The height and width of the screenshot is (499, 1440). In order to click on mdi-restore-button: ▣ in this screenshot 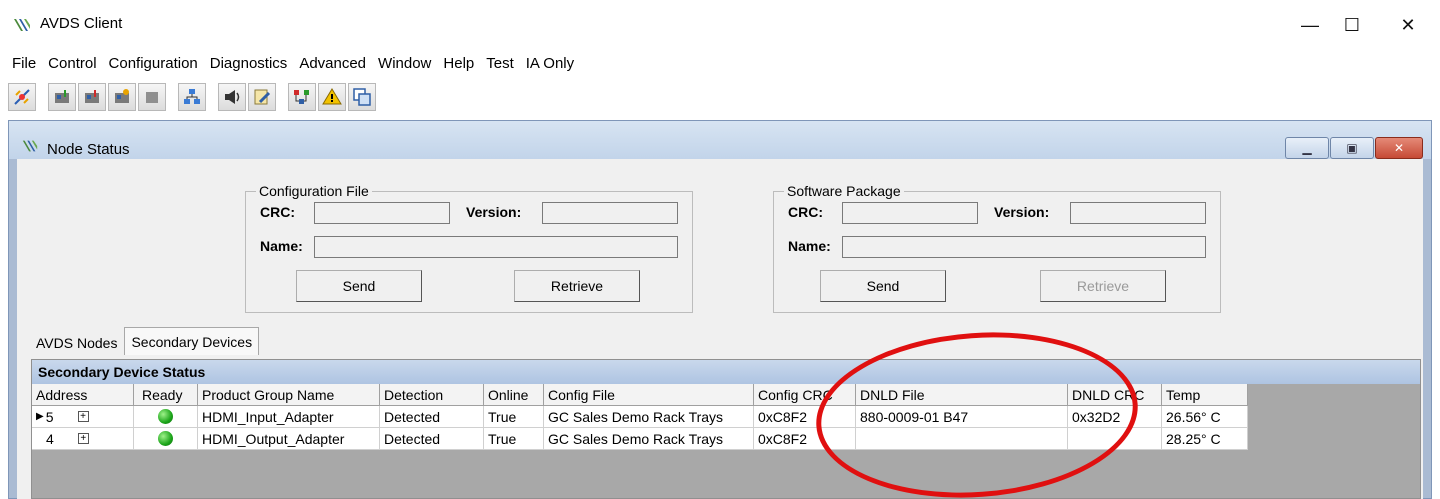, I will do `click(1352, 148)`.